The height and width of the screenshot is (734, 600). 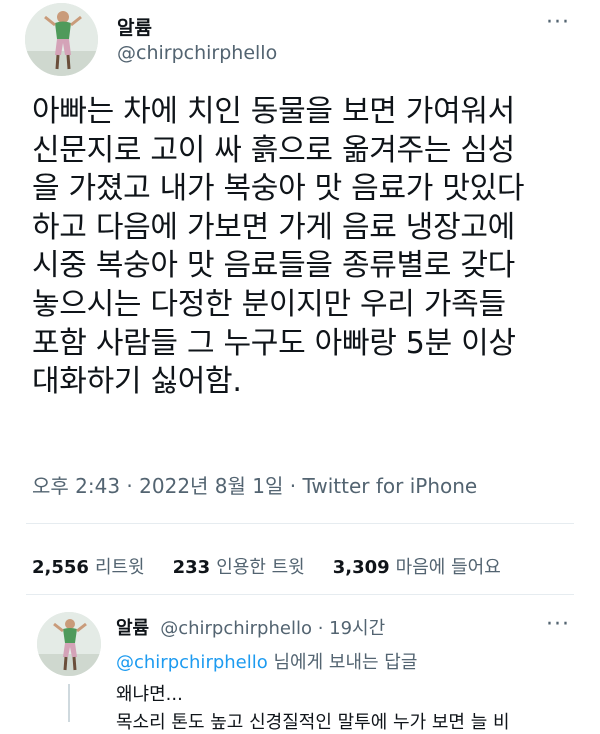 I want to click on user-handle: @chirpchirphello, so click(x=197, y=53).